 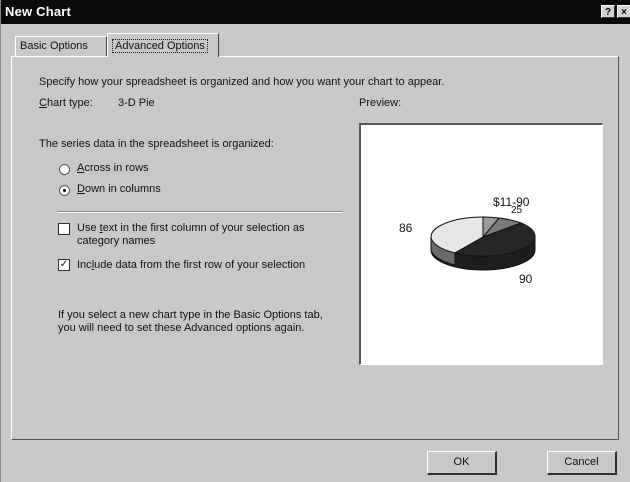 What do you see at coordinates (81, 189) in the screenshot?
I see `columns-accelerator: D` at bounding box center [81, 189].